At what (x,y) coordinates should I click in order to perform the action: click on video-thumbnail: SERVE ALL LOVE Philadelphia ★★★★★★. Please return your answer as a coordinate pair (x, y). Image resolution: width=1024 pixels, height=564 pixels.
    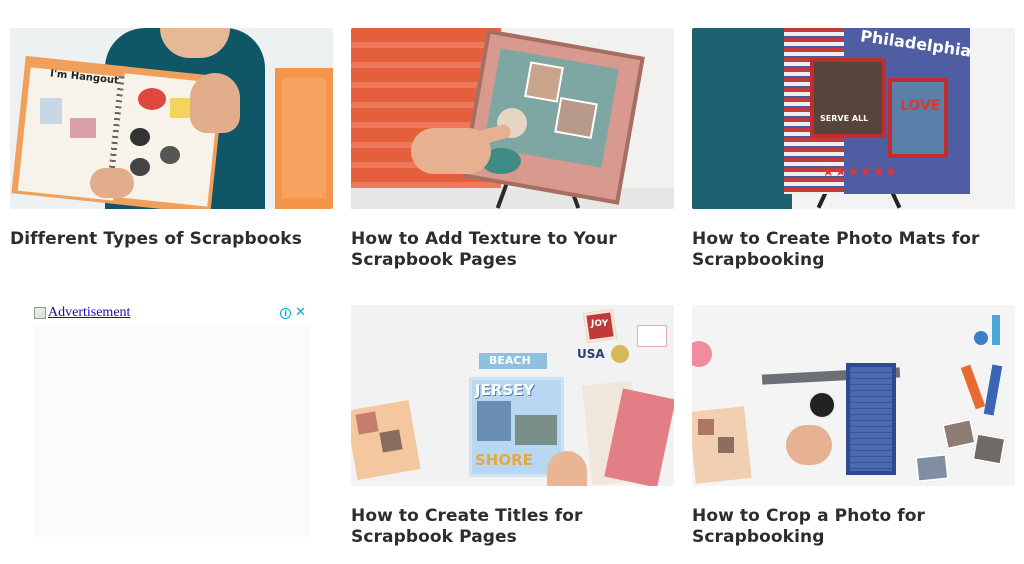
    Looking at the image, I should click on (853, 118).